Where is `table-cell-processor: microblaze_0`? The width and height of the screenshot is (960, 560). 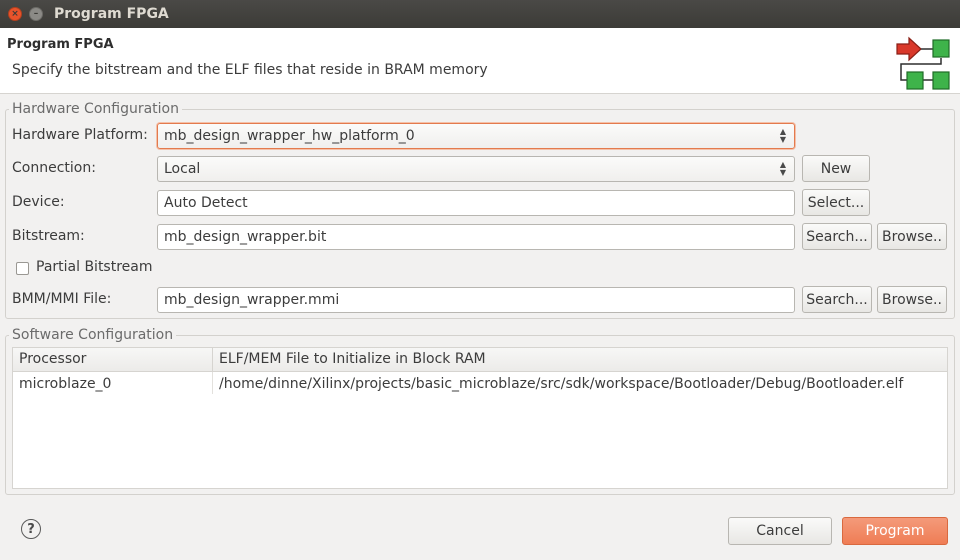
table-cell-processor: microblaze_0 is located at coordinates (65, 384).